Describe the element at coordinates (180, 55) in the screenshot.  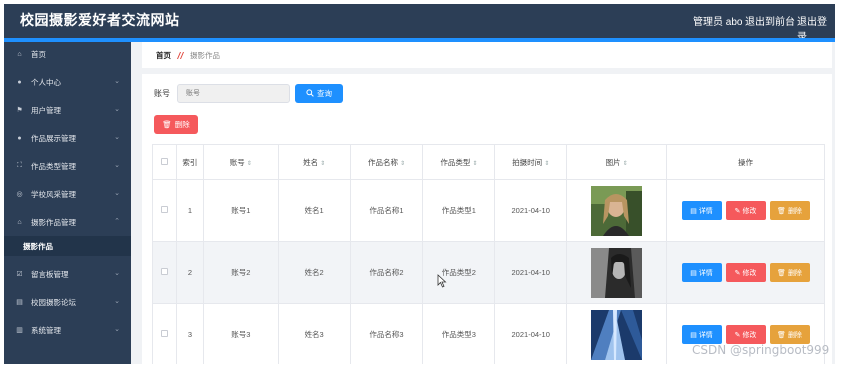
I see `breadcrumb-separator-icon` at that location.